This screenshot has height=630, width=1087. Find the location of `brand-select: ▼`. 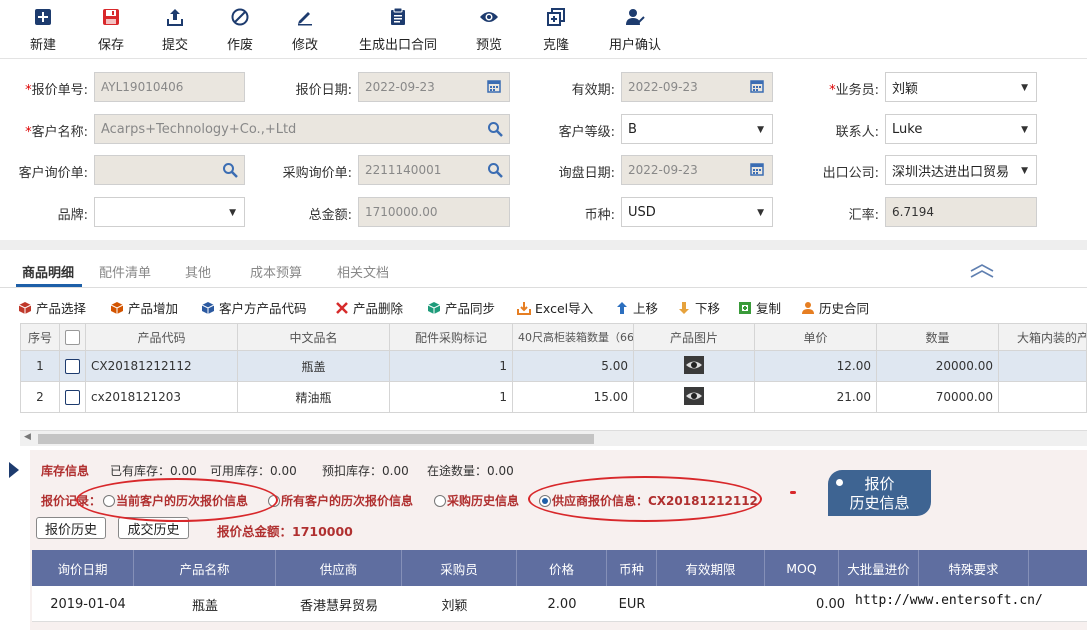

brand-select: ▼ is located at coordinates (169, 212).